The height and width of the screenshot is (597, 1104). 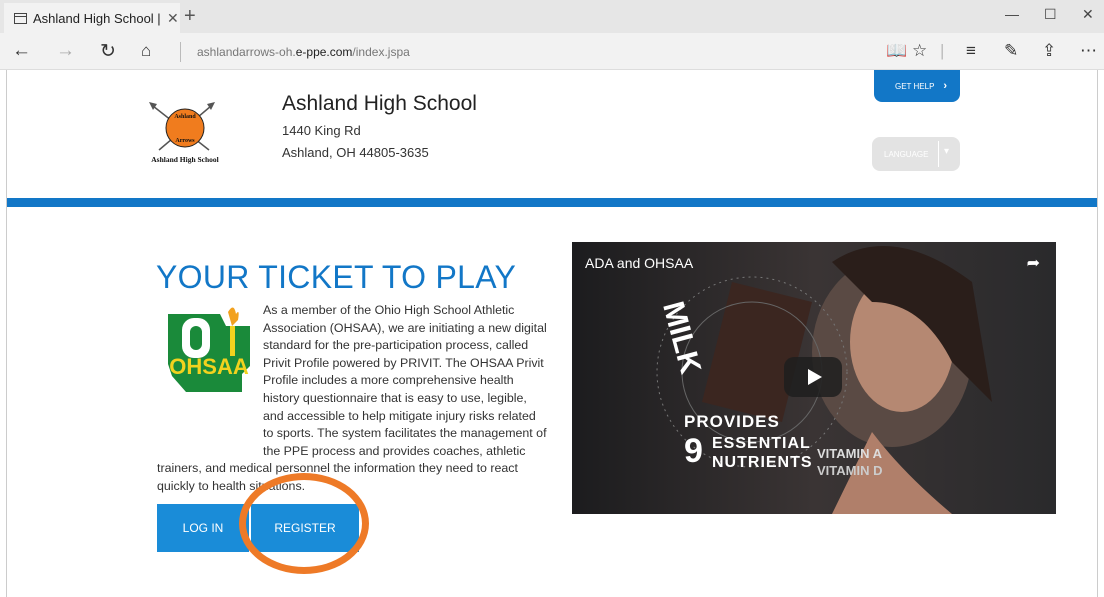 What do you see at coordinates (184, 133) in the screenshot?
I see `school-logo: Ashland Arrows Ashland High School` at bounding box center [184, 133].